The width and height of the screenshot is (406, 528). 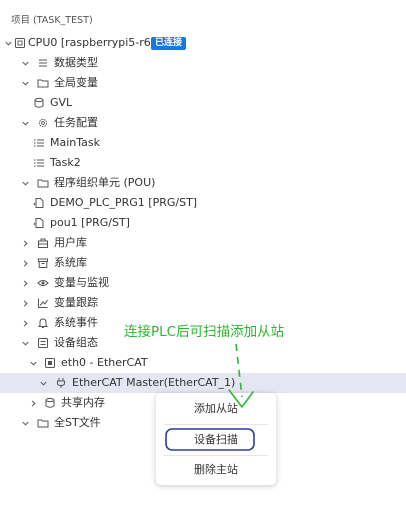 What do you see at coordinates (203, 223) in the screenshot?
I see `tree-item-pou1: pou1 [PRG/ST]` at bounding box center [203, 223].